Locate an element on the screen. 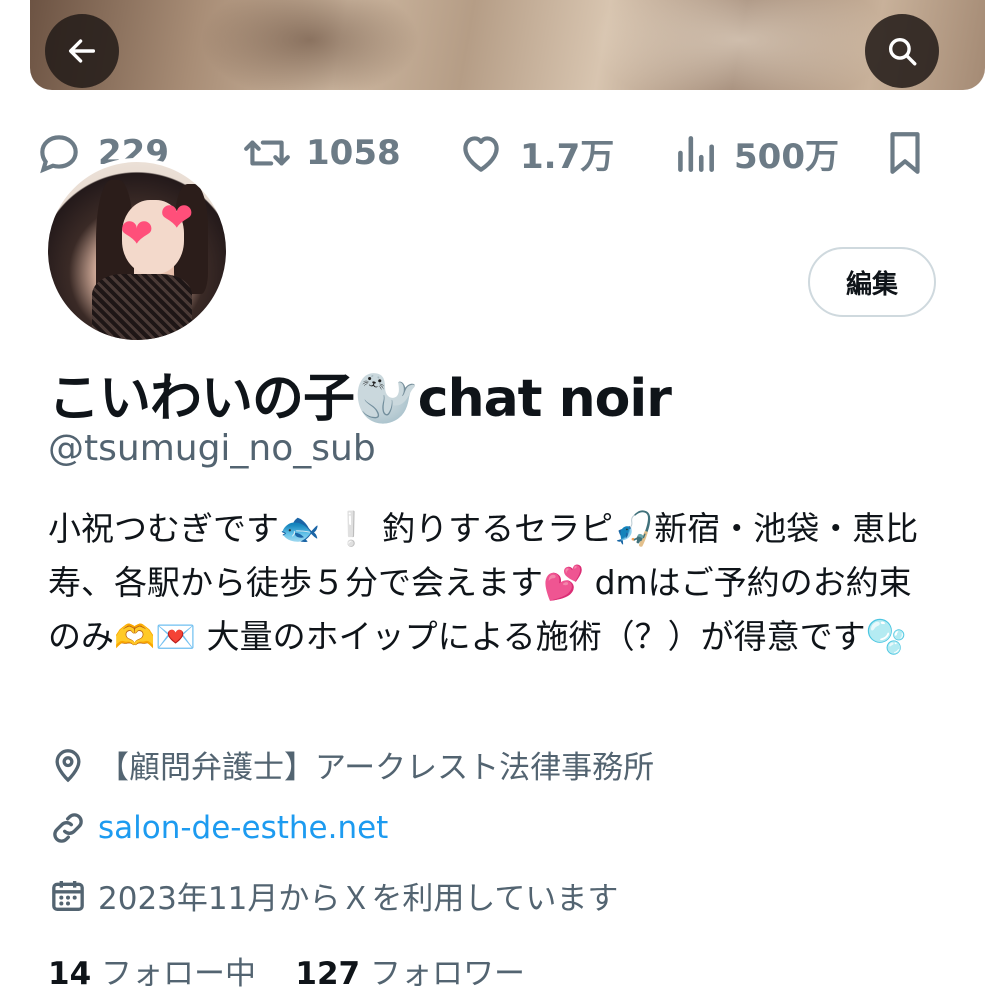 The image size is (985, 1000). bookmark-icon is located at coordinates (905, 153).